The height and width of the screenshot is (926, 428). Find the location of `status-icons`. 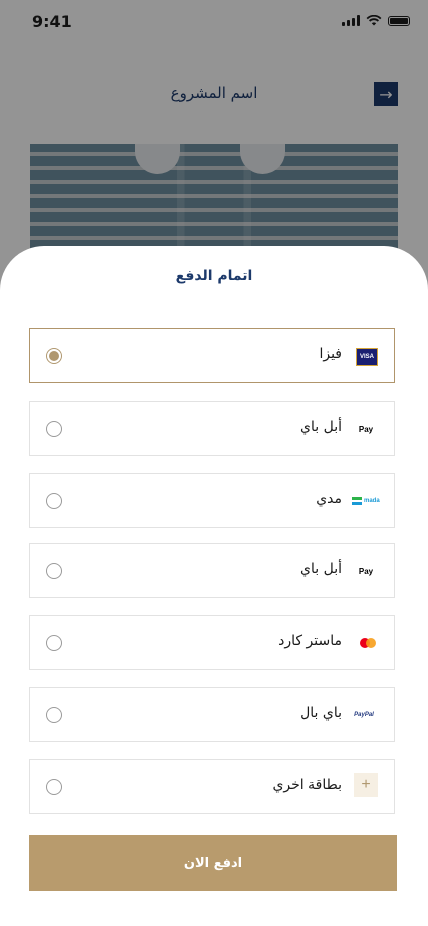

status-icons is located at coordinates (376, 20).